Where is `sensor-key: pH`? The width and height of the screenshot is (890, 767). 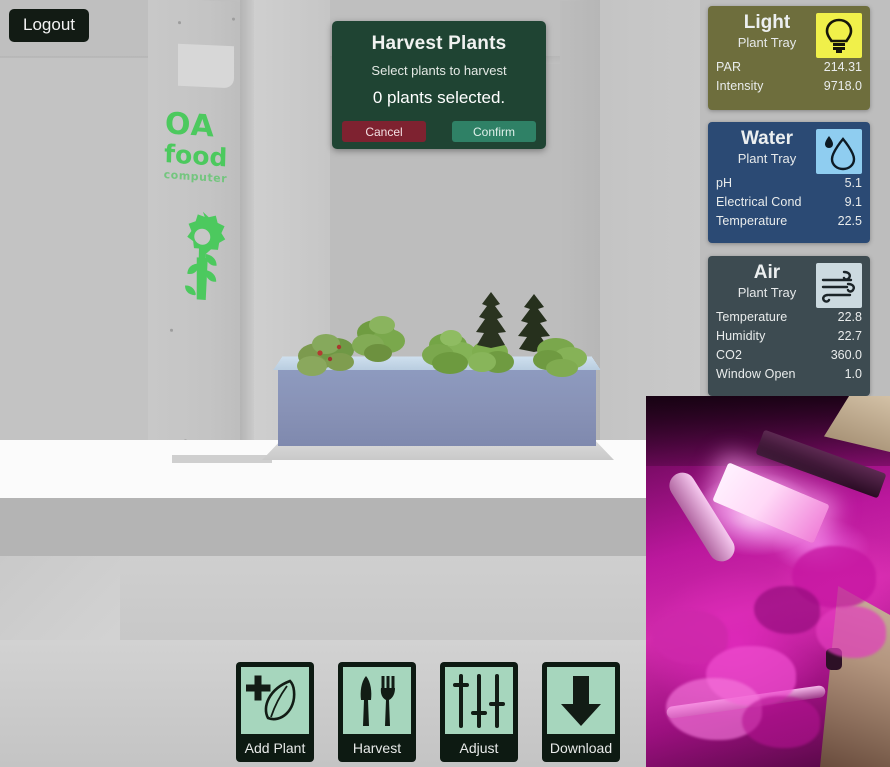
sensor-key: pH is located at coordinates (724, 183).